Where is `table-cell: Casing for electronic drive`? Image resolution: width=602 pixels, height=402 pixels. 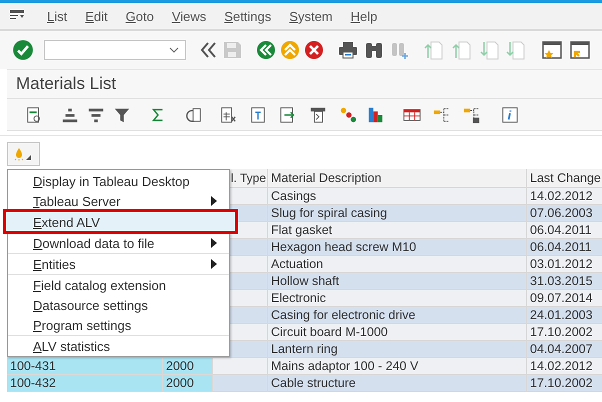 table-cell: Casing for electronic drive is located at coordinates (397, 315).